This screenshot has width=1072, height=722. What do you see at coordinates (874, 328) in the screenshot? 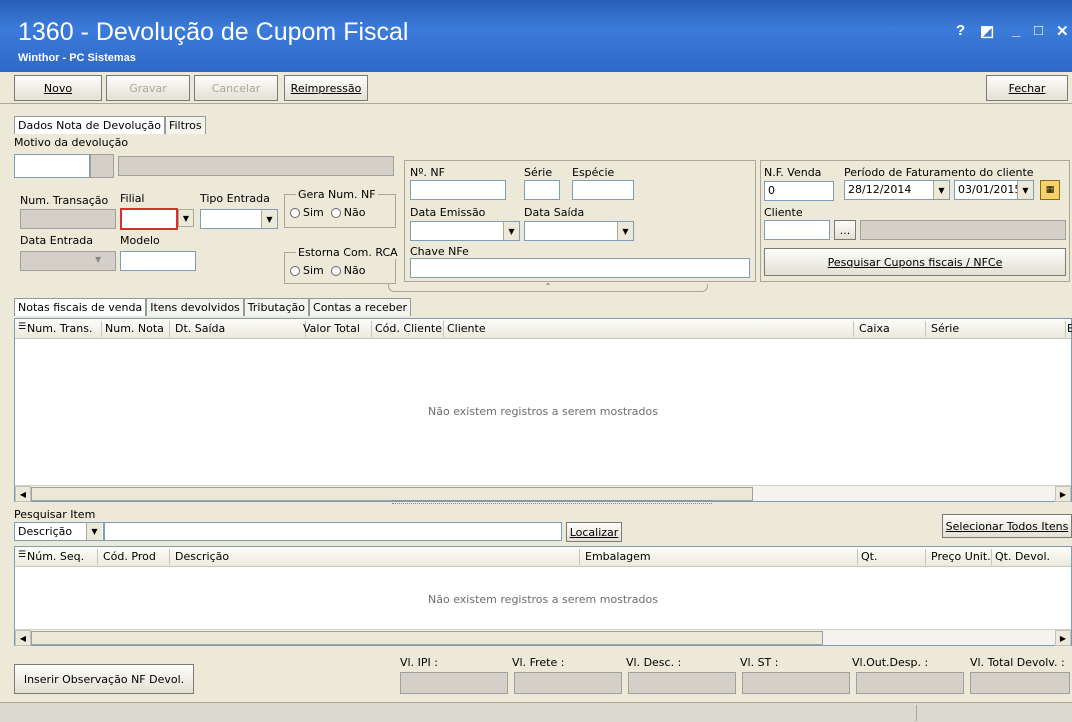
I see `col-caixa: Caixa` at bounding box center [874, 328].